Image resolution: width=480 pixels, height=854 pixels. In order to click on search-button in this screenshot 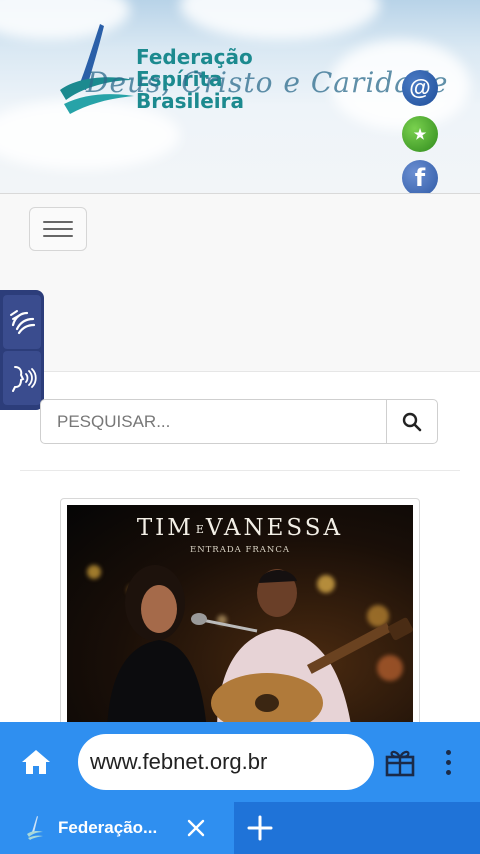, I will do `click(412, 421)`.